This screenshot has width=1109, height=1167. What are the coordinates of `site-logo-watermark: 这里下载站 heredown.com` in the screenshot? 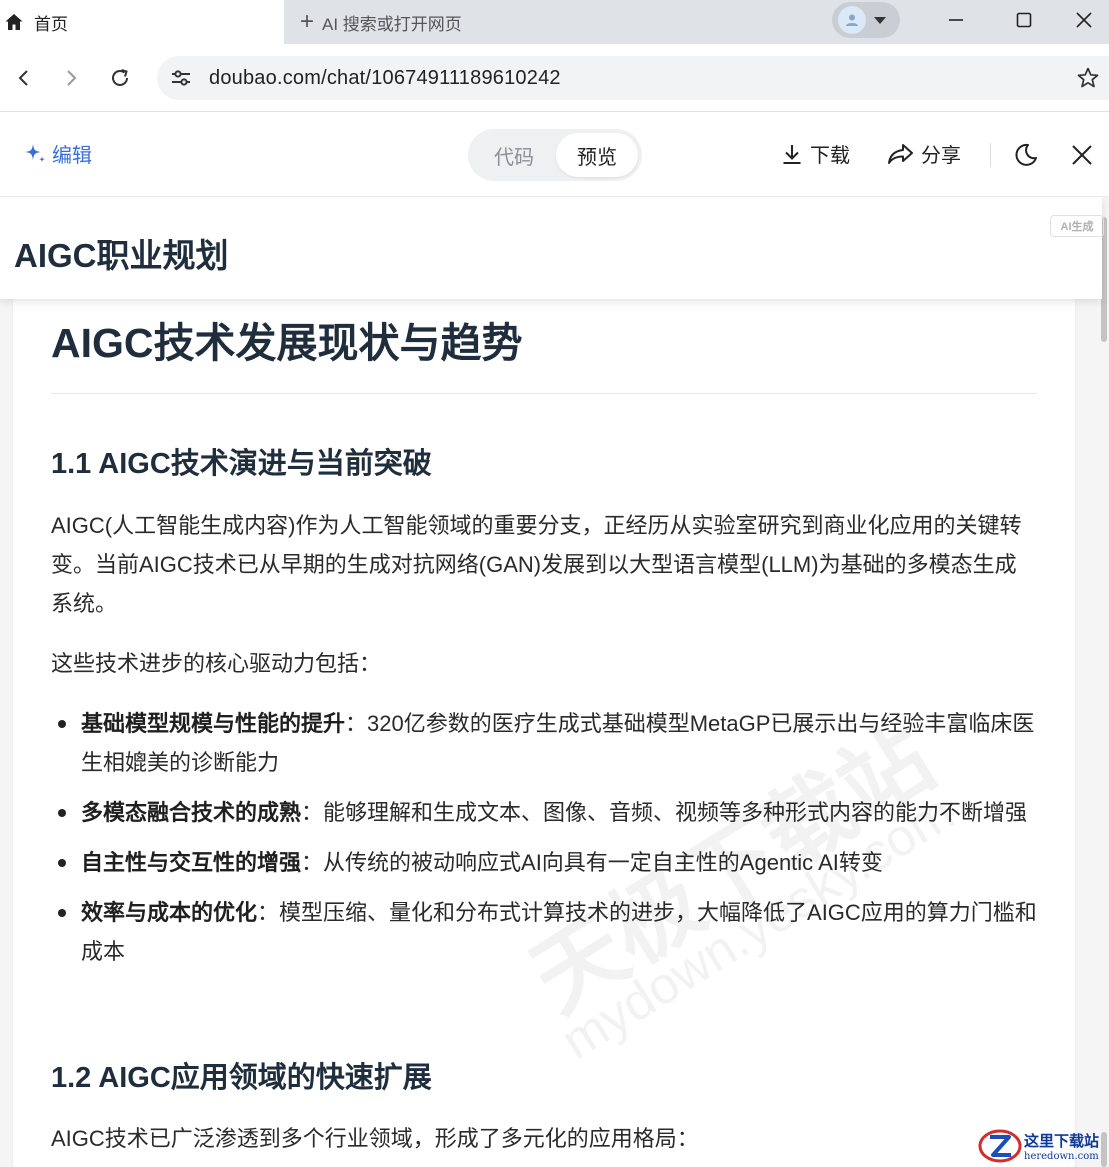 It's located at (1038, 1146).